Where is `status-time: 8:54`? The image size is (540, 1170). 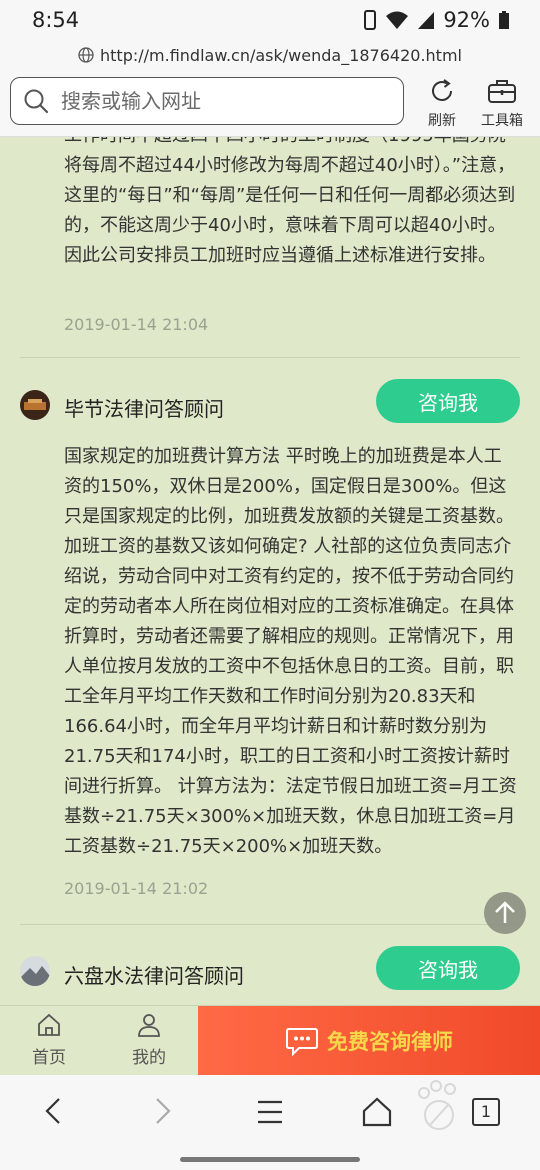
status-time: 8:54 is located at coordinates (56, 20).